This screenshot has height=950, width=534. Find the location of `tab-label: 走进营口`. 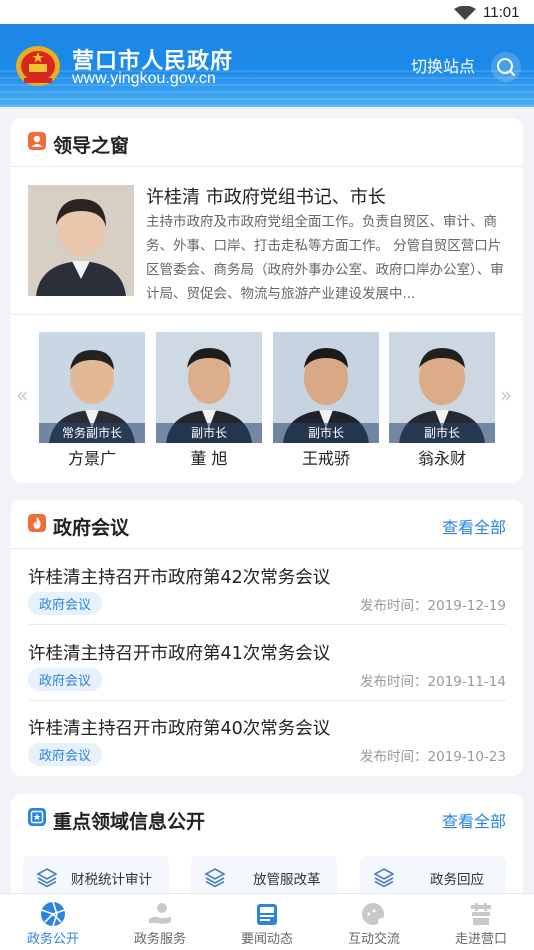

tab-label: 走进营口 is located at coordinates (480, 939).